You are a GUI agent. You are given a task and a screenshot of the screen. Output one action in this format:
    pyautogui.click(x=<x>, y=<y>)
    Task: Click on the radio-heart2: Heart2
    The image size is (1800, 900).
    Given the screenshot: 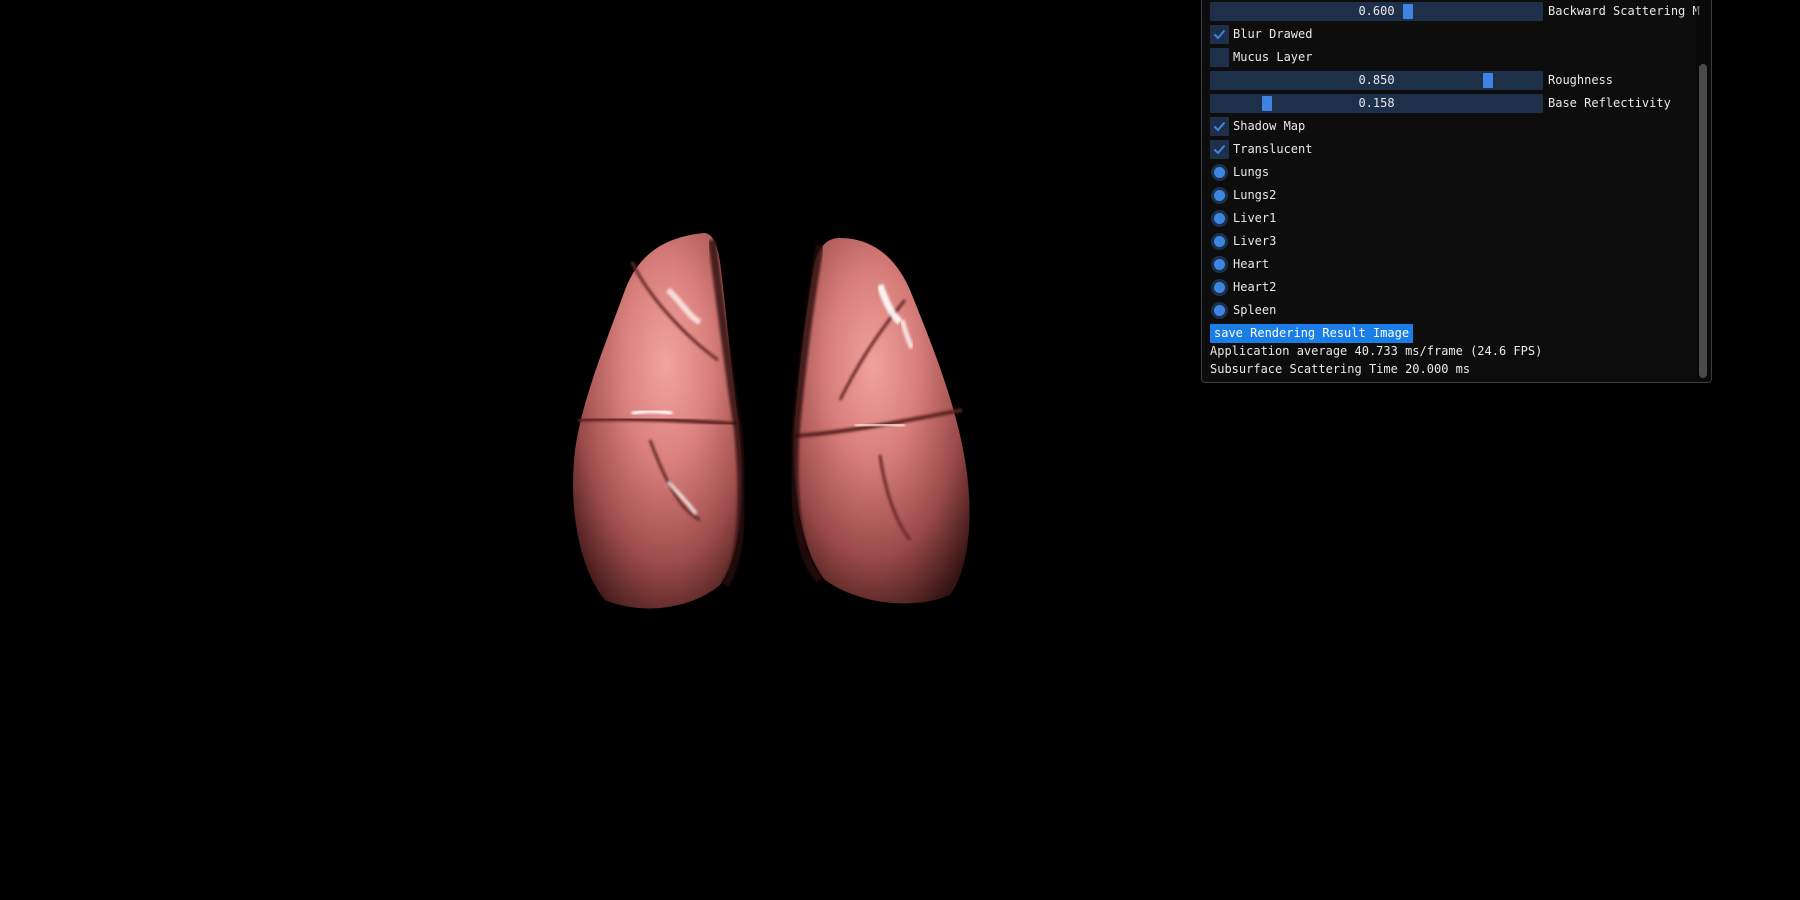 What is the action you would take?
    pyautogui.click(x=1455, y=287)
    